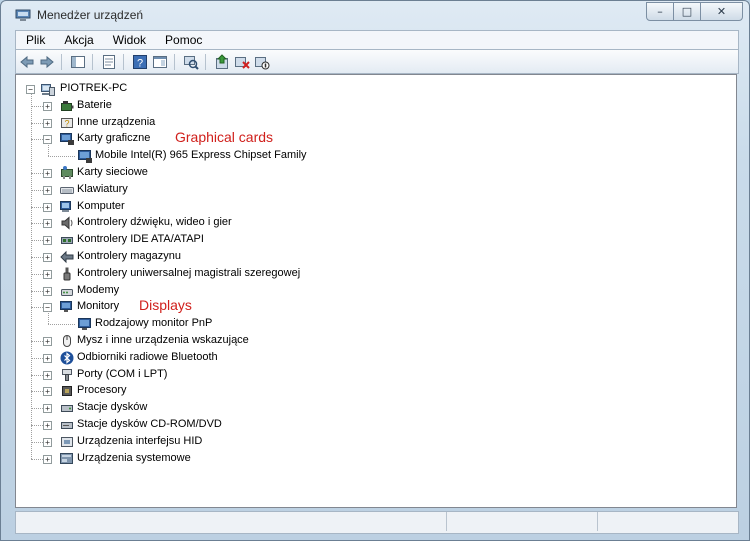 The width and height of the screenshot is (750, 541). What do you see at coordinates (134, 458) in the screenshot?
I see `tree-item-urzadzenia-systemowe: Urządzenia systemowe` at bounding box center [134, 458].